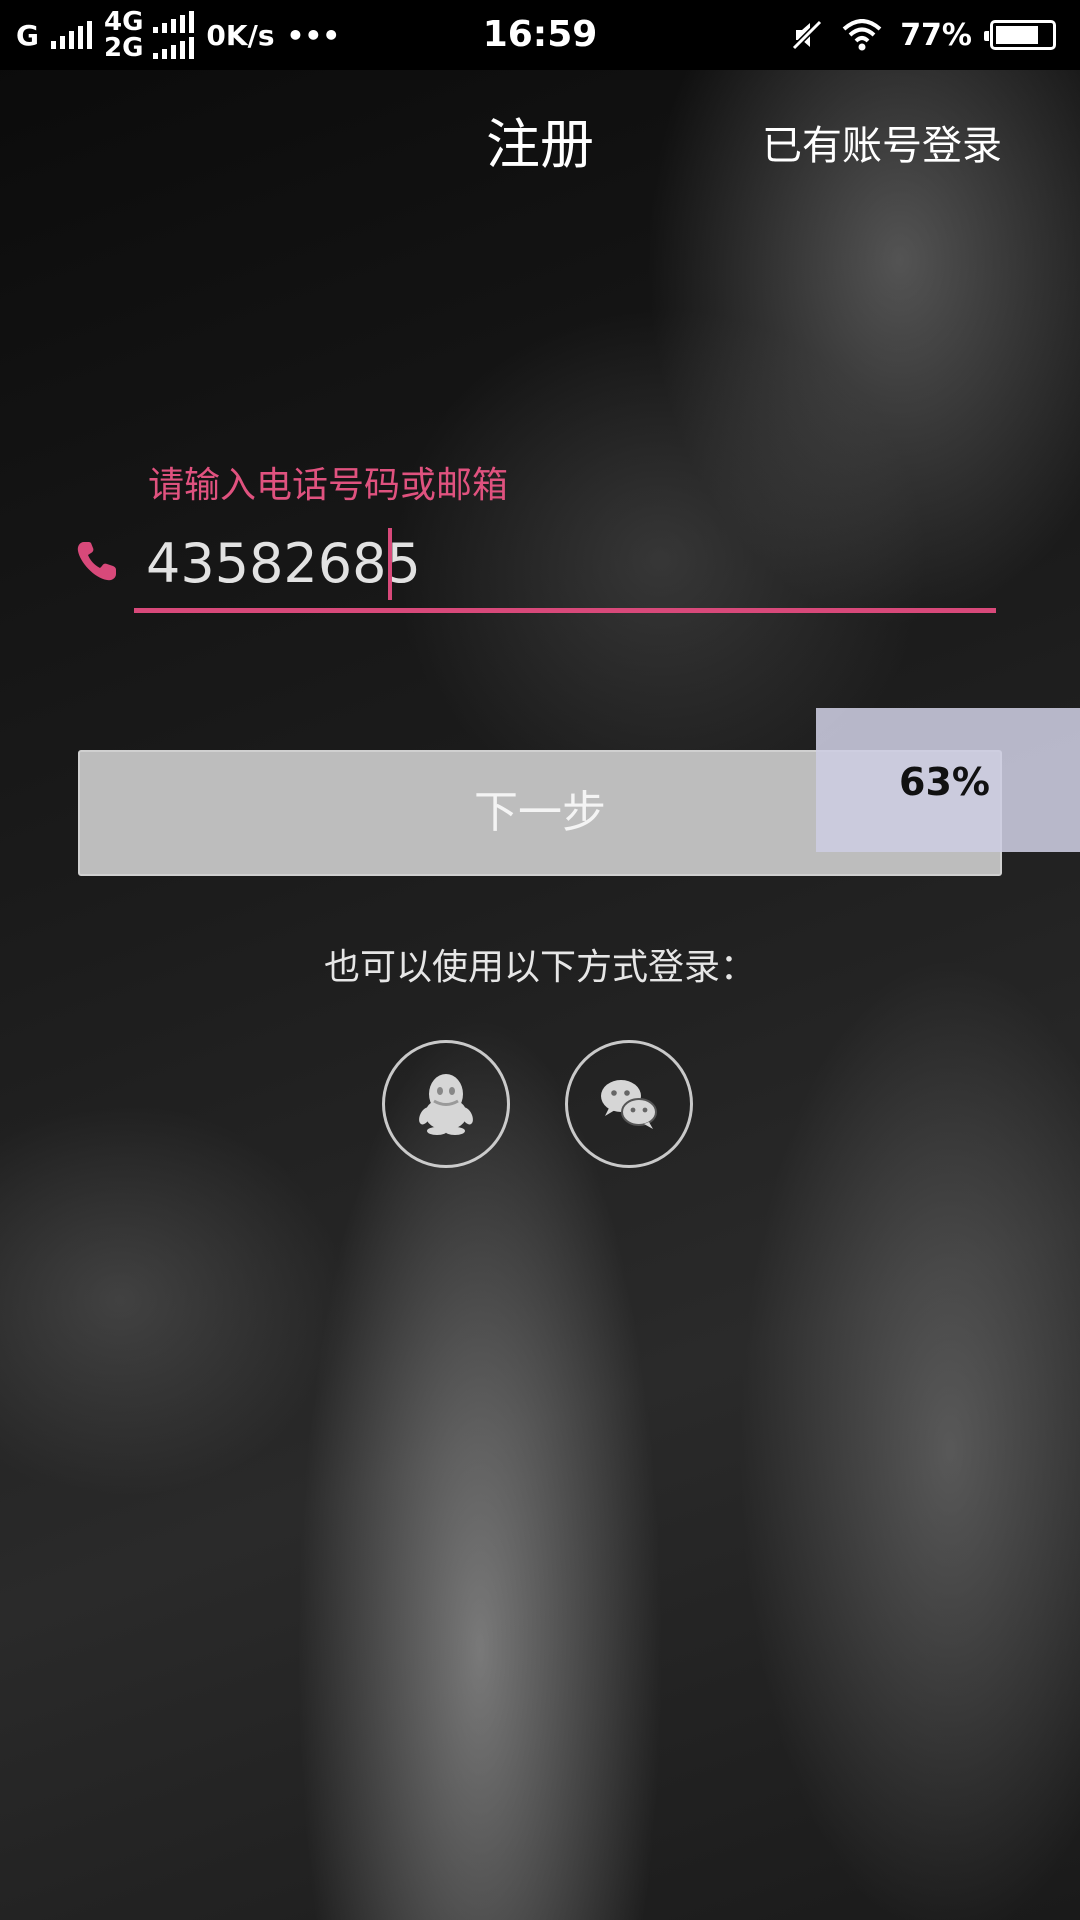  What do you see at coordinates (149, 35) in the screenshot?
I see `network-stack: 4G 2G` at bounding box center [149, 35].